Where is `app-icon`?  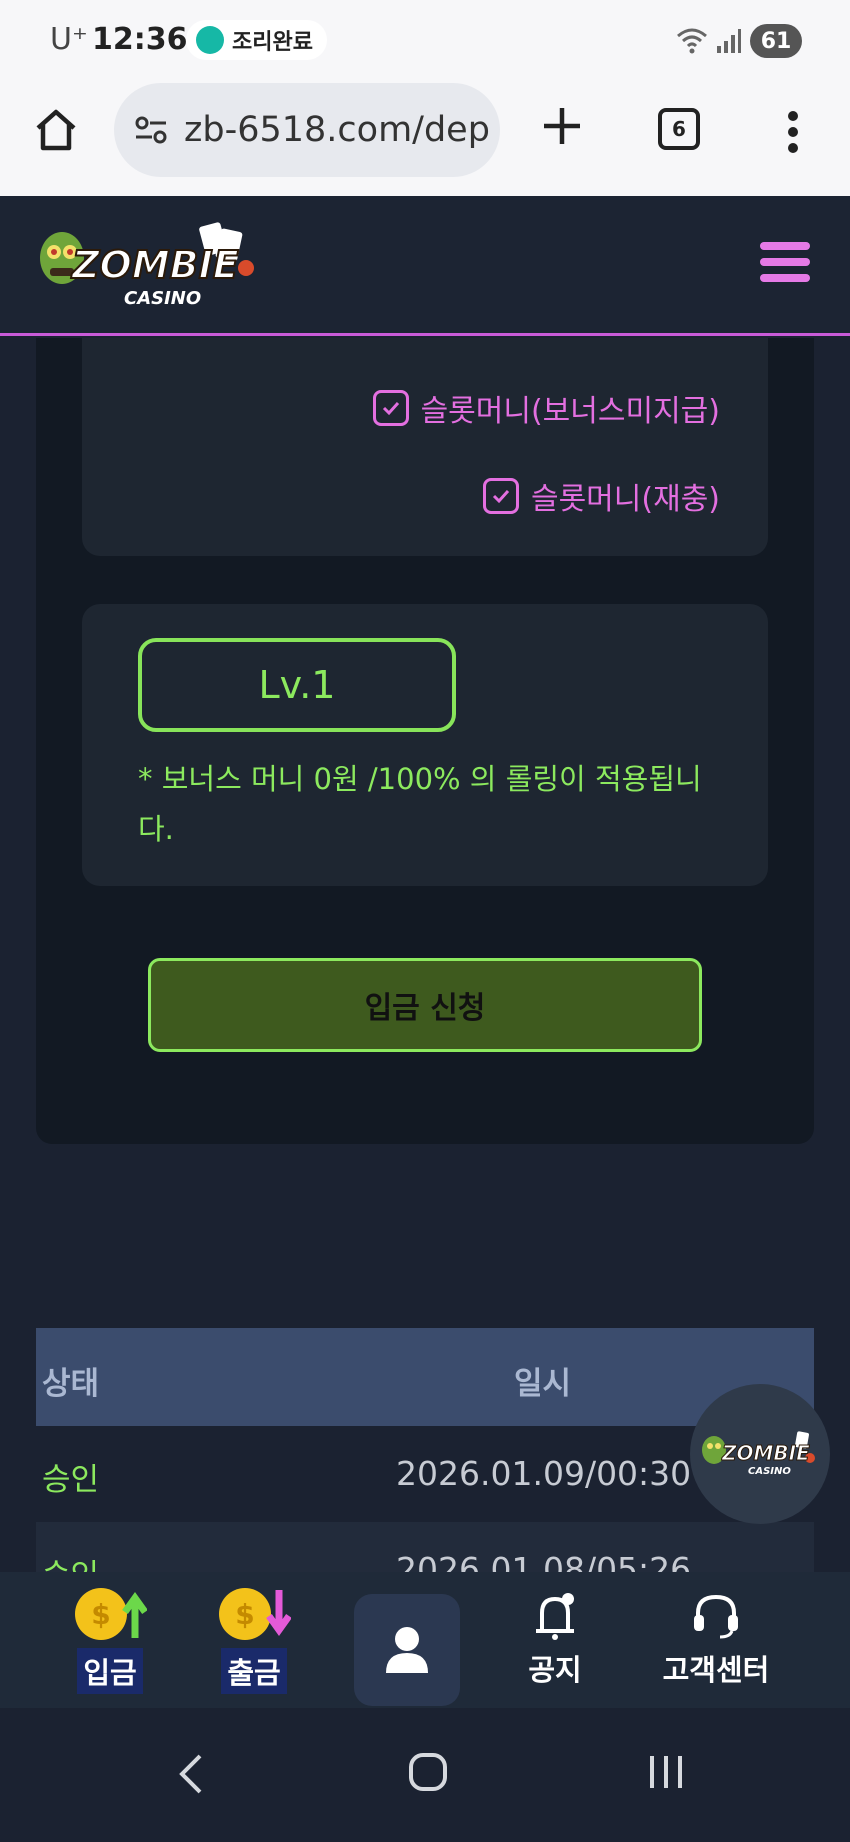
app-icon is located at coordinates (210, 40).